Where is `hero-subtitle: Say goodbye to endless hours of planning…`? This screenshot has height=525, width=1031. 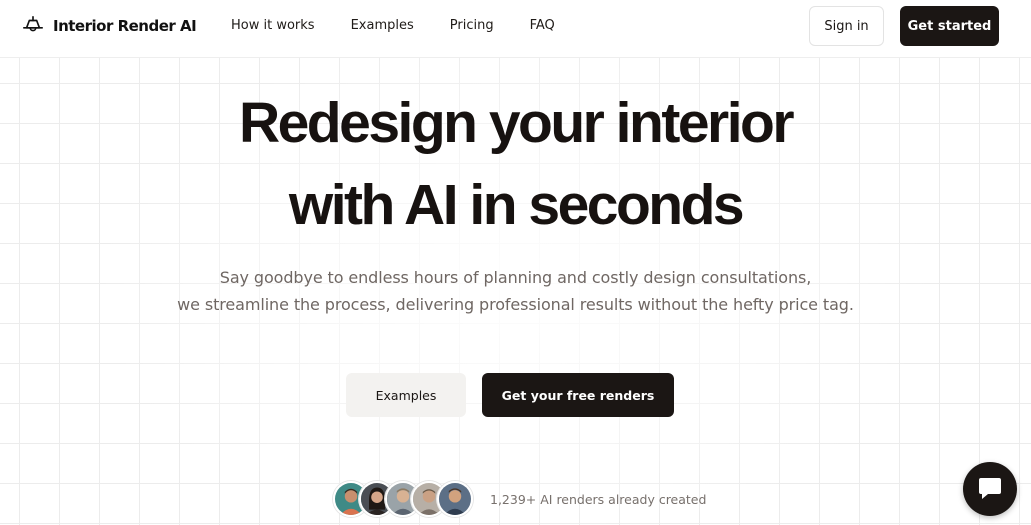
hero-subtitle: Say goodbye to endless hours of planning… is located at coordinates (515, 291).